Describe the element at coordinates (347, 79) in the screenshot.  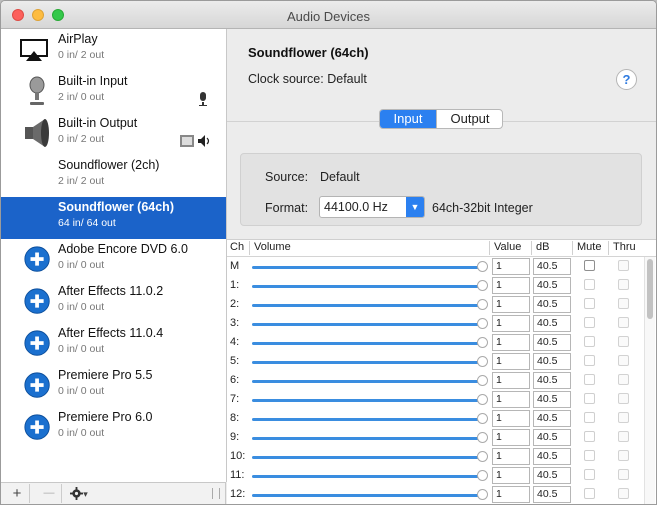
I see `clock-source-value: Default` at that location.